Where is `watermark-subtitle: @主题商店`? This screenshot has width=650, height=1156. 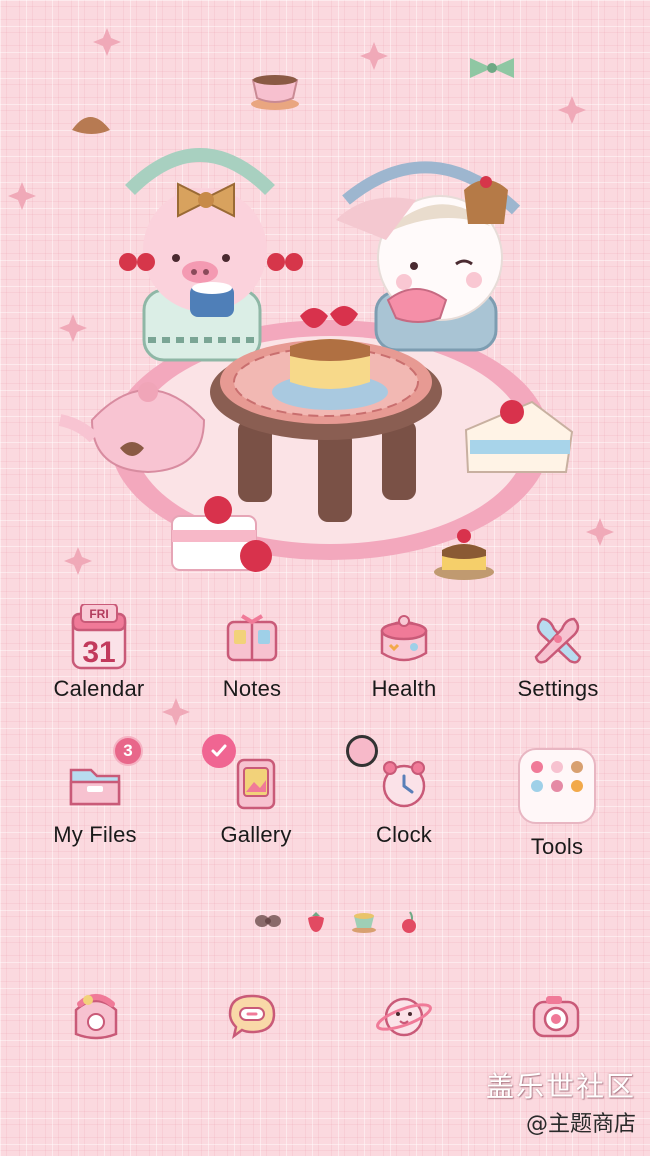 watermark-subtitle: @主题商店 is located at coordinates (580, 1124).